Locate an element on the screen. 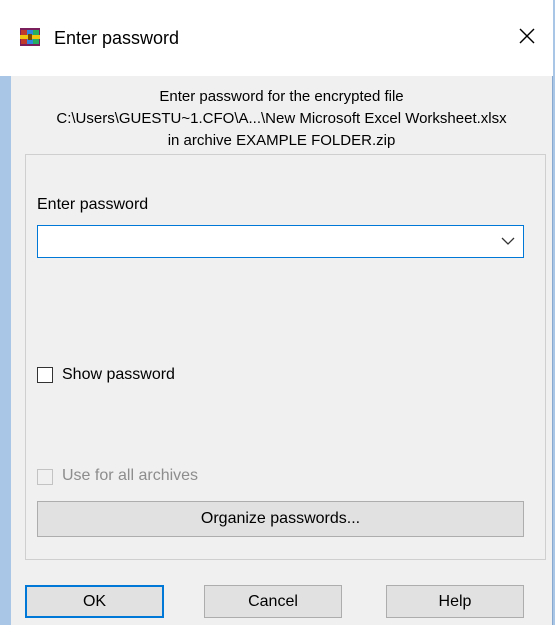  password-input is located at coordinates (263, 241).